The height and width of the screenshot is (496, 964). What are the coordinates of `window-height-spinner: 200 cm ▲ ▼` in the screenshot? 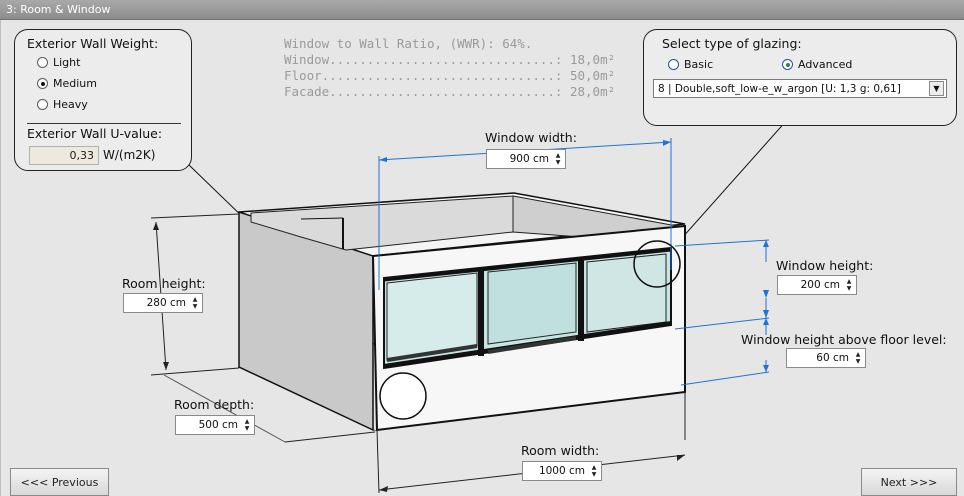 It's located at (817, 285).